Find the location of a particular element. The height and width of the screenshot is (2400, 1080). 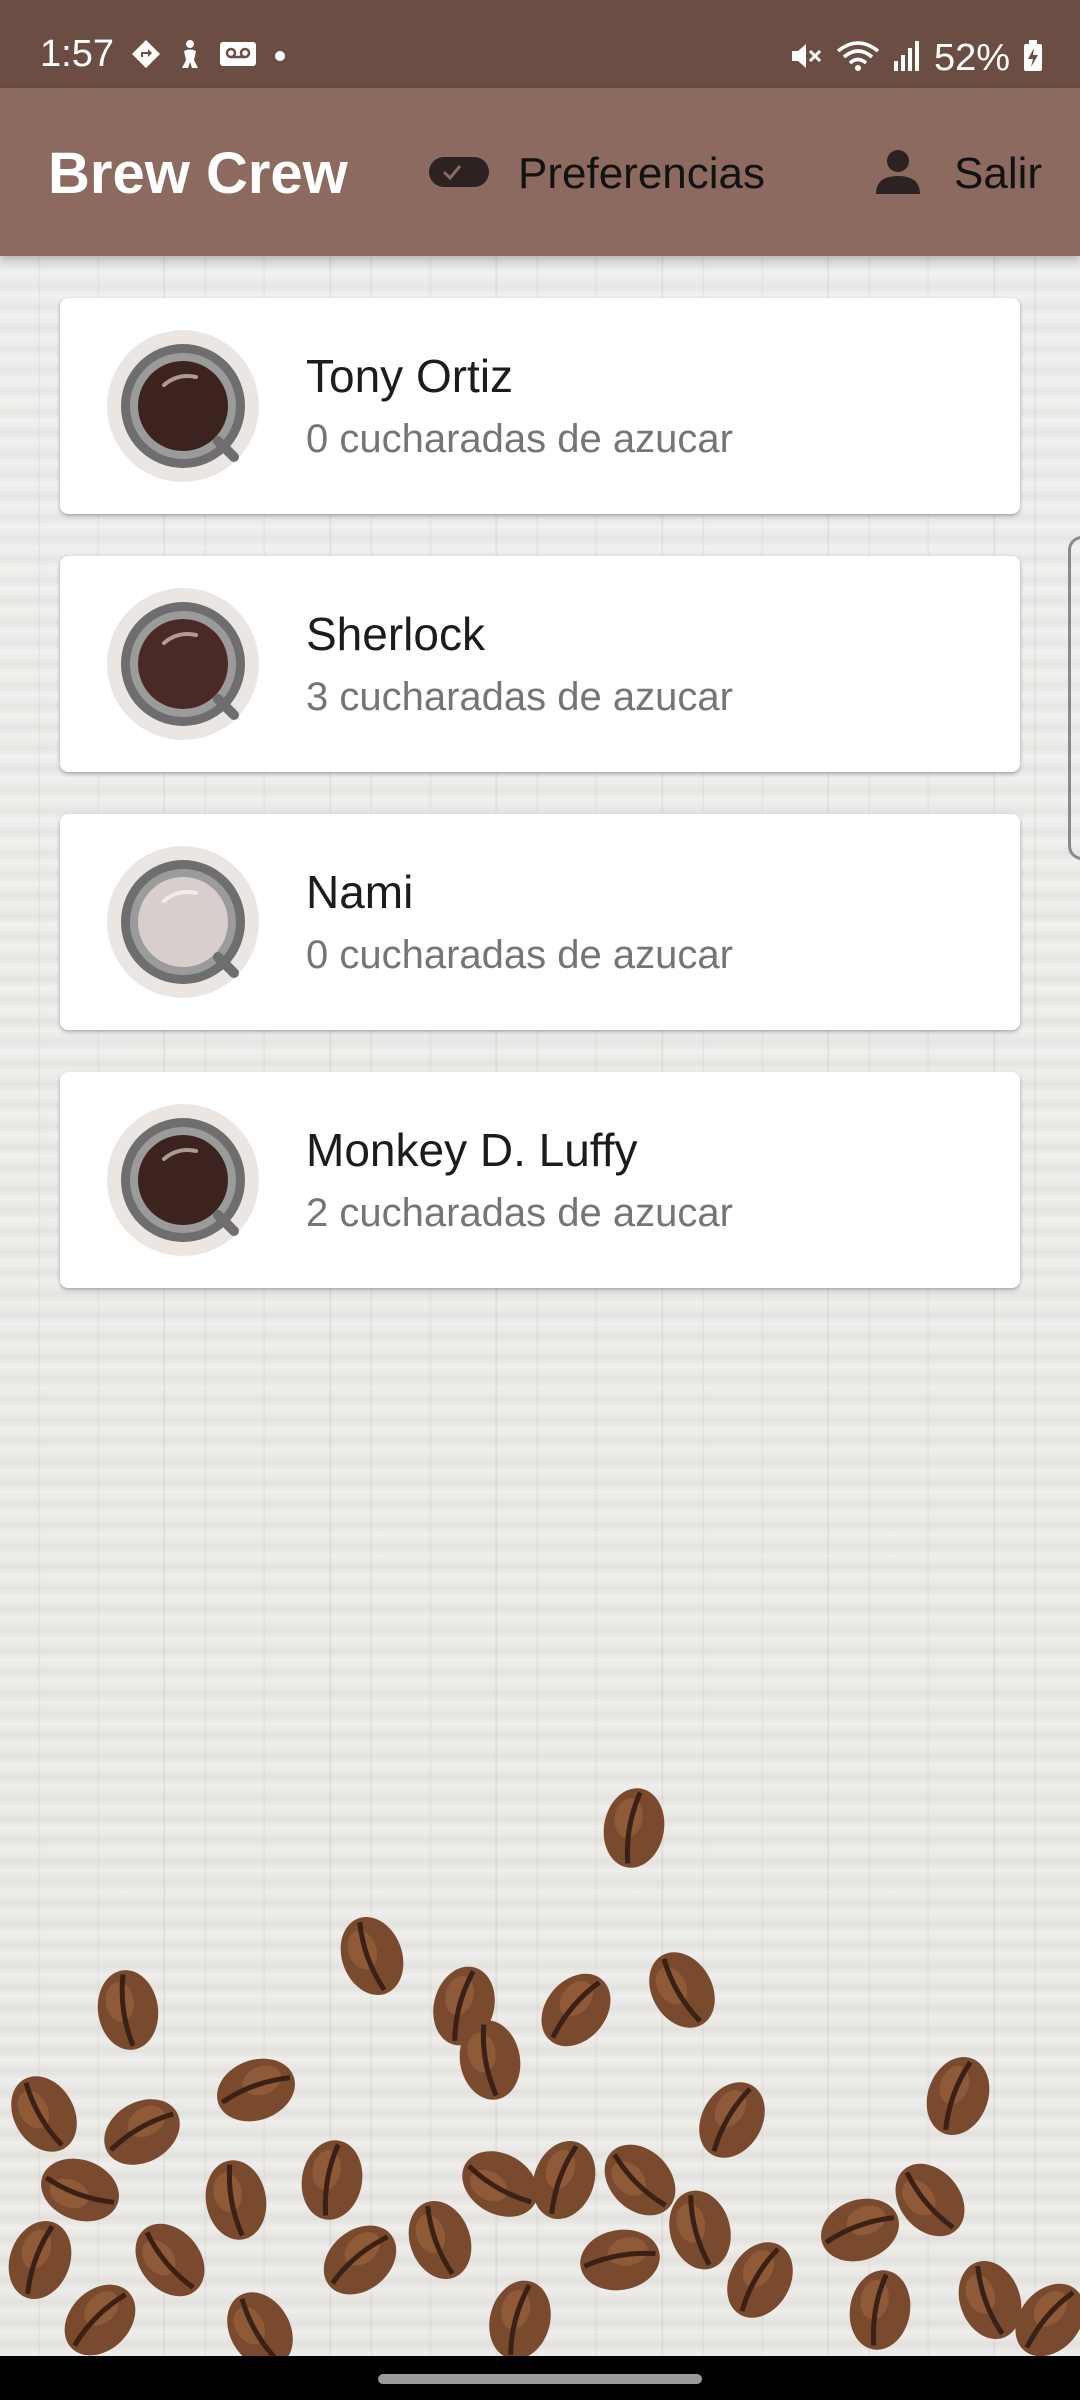

toggle-check-icon is located at coordinates (459, 174).